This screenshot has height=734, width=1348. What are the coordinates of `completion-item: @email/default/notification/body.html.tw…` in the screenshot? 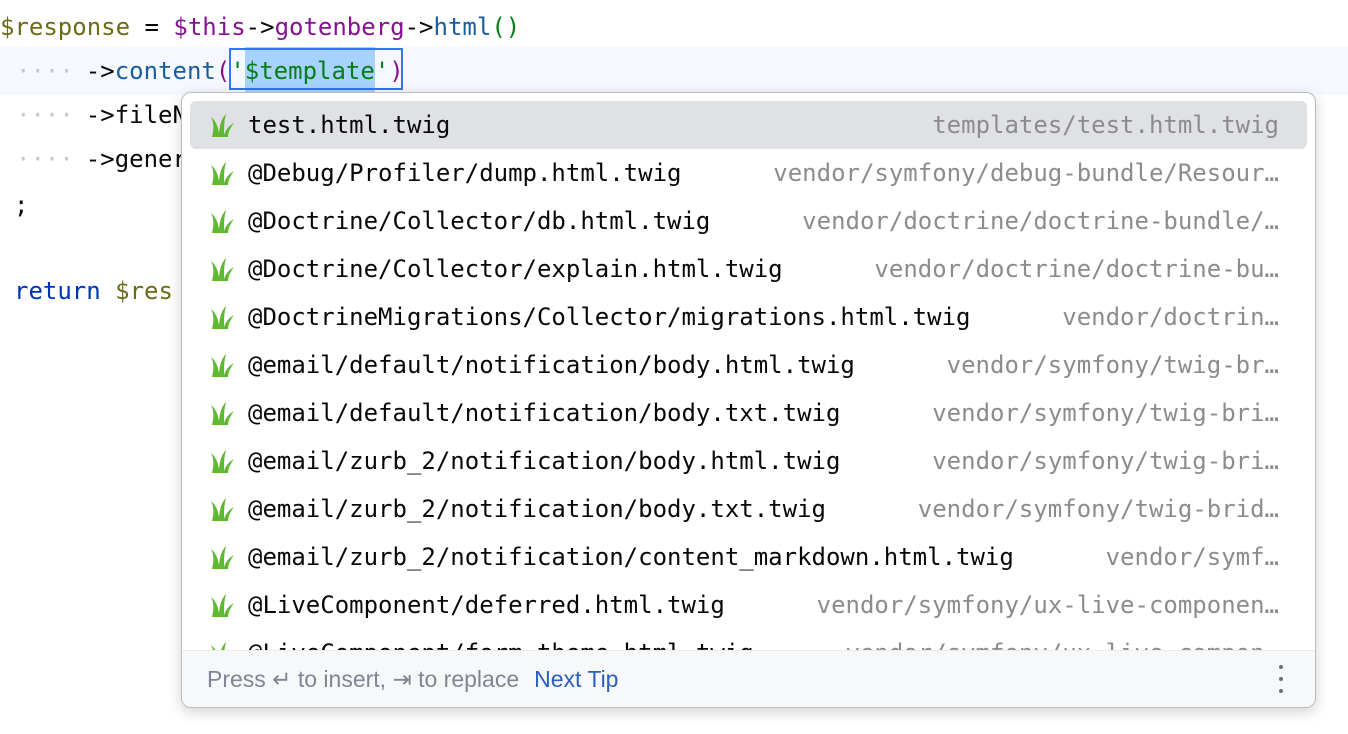 It's located at (748, 365).